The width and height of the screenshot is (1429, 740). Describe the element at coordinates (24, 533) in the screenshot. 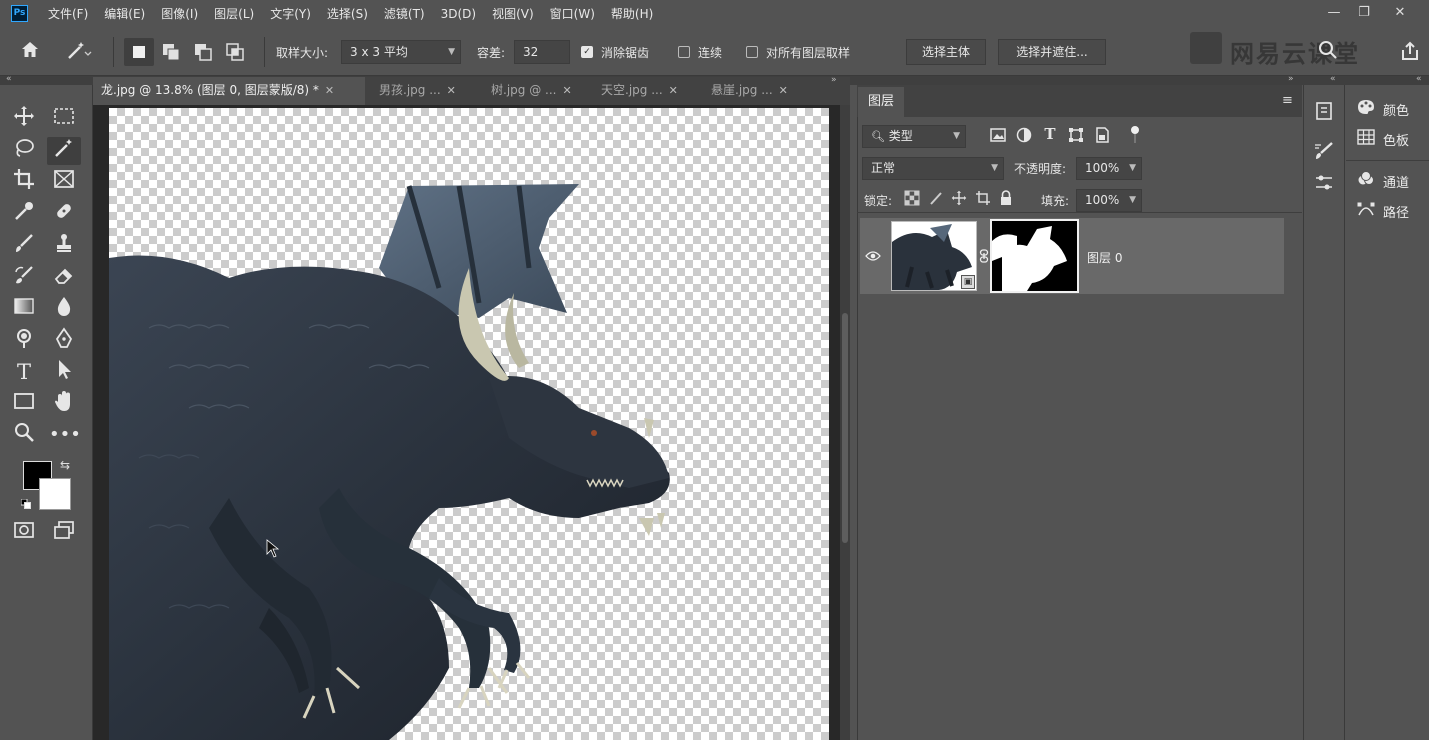

I see `quick-mask-icon` at that location.